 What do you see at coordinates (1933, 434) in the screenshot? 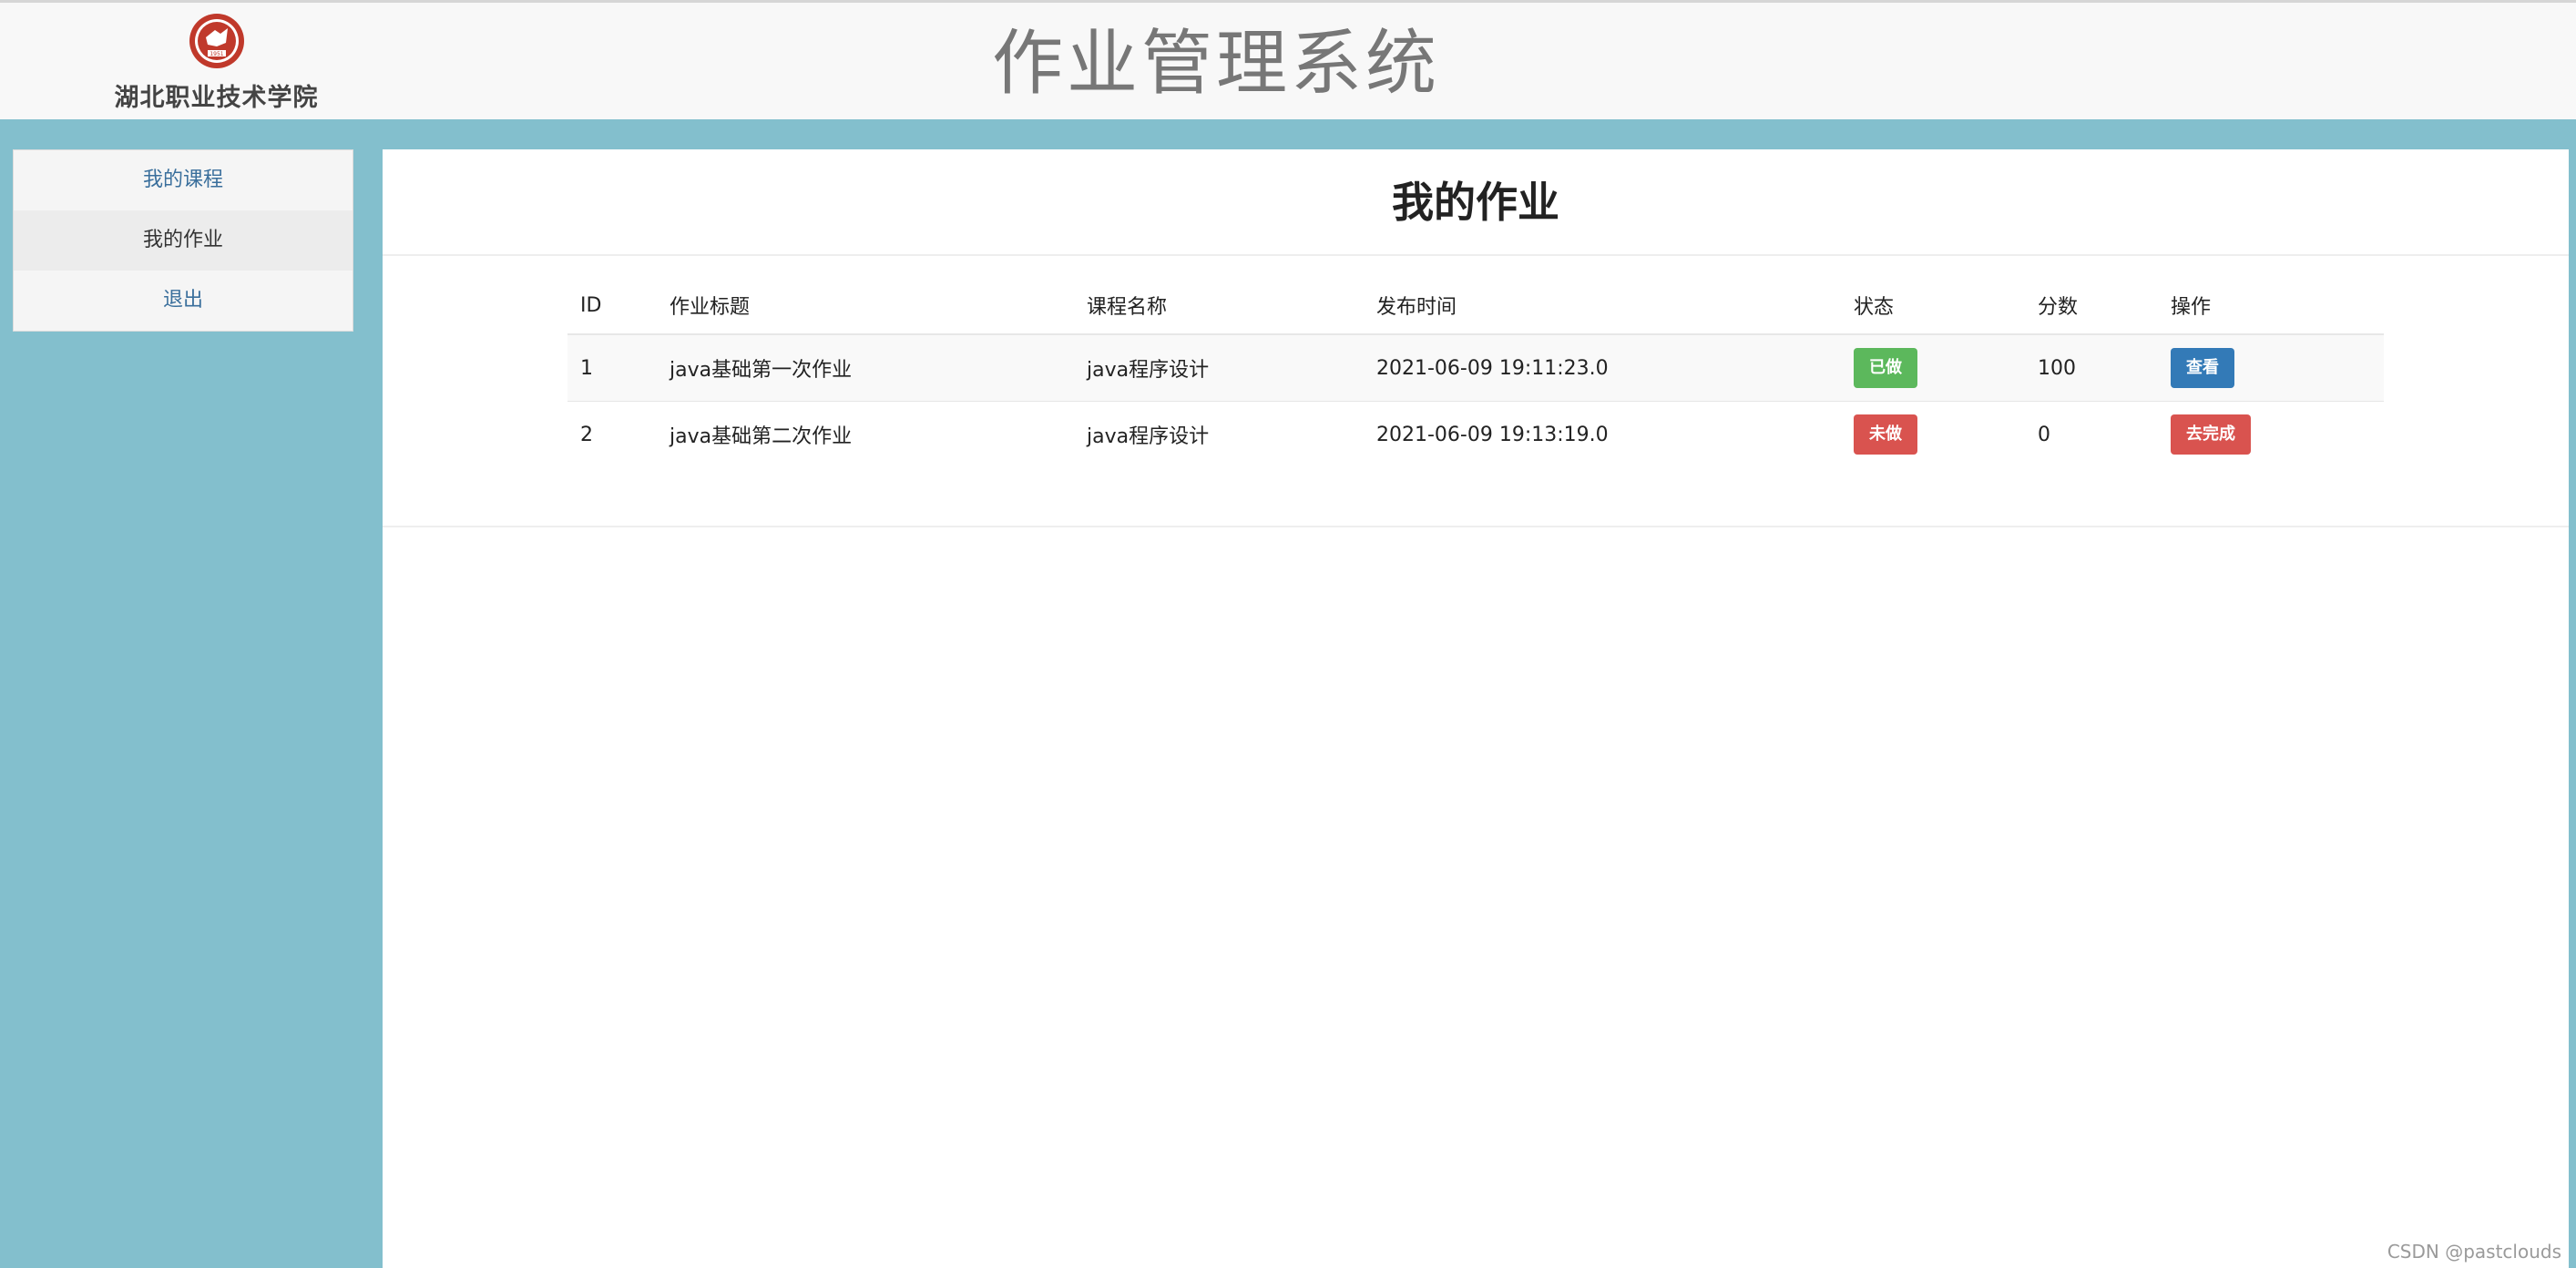
I see `row-status-cell: 未做` at bounding box center [1933, 434].